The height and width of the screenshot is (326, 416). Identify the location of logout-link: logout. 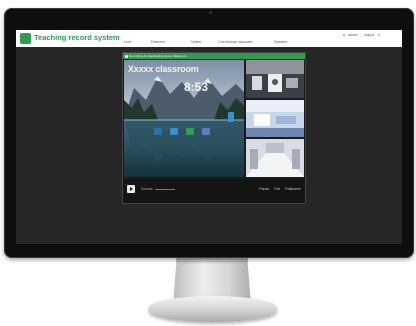
(370, 35).